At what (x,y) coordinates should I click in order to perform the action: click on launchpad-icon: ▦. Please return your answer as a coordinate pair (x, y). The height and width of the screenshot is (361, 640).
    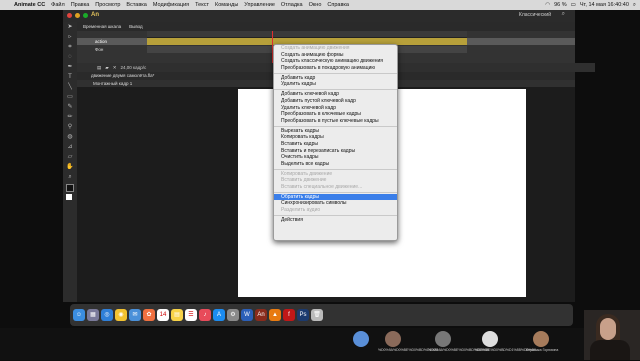
    Looking at the image, I should click on (93, 315).